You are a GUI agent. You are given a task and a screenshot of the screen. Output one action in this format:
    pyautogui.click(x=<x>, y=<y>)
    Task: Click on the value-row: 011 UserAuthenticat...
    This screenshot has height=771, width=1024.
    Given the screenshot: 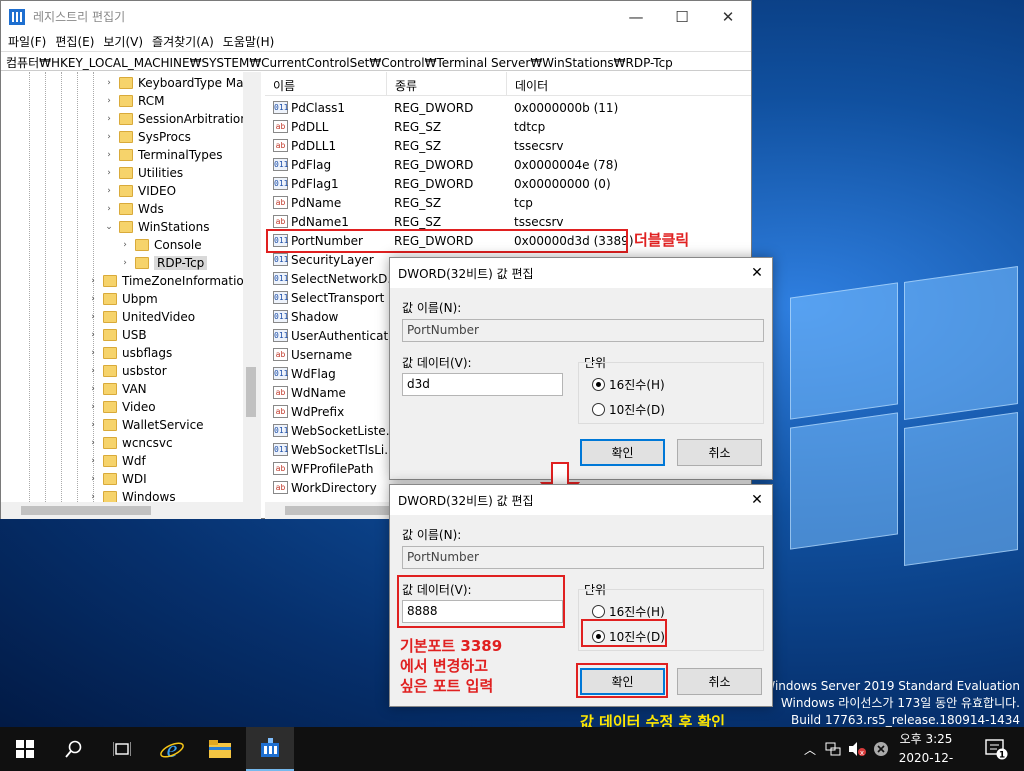 What is the action you would take?
    pyautogui.click(x=329, y=335)
    